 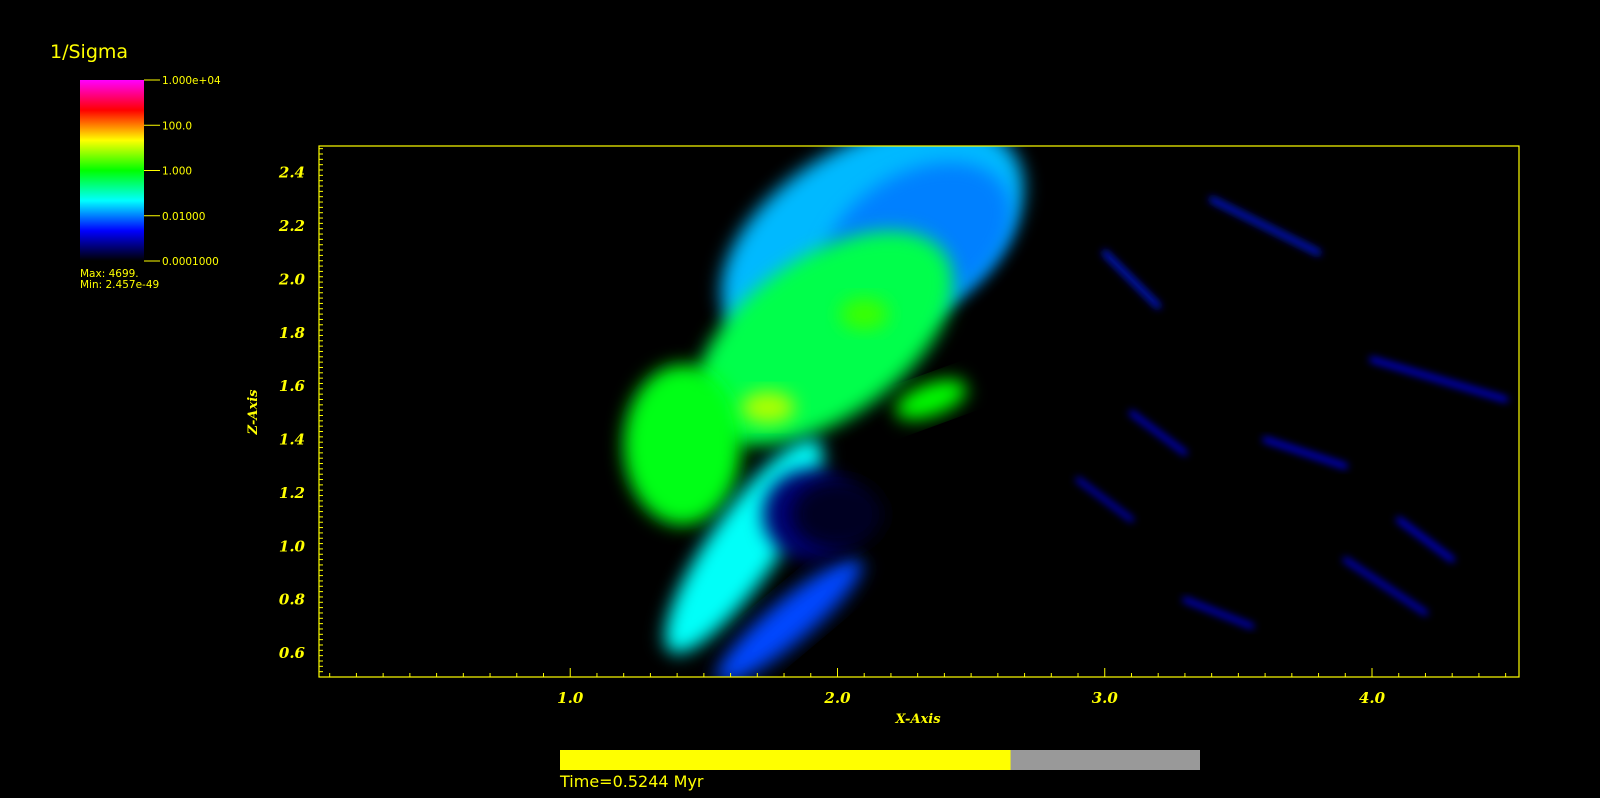 I want to click on y-tick-label: 1.4, so click(x=292, y=440).